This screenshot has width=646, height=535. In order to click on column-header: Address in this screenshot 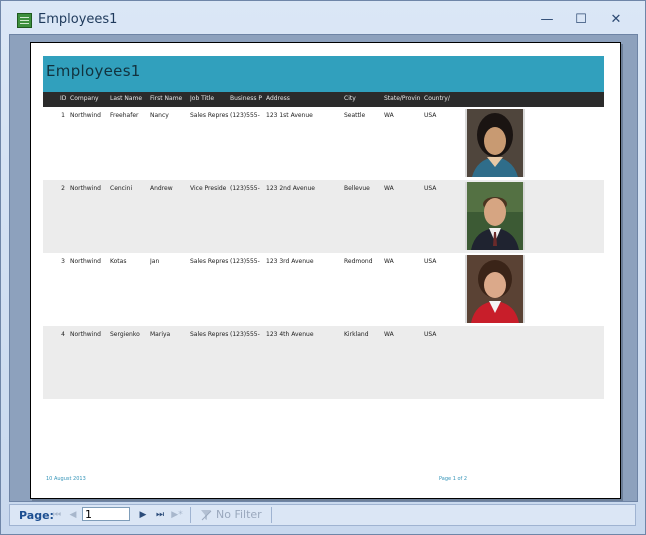, I will do `click(278, 98)`.